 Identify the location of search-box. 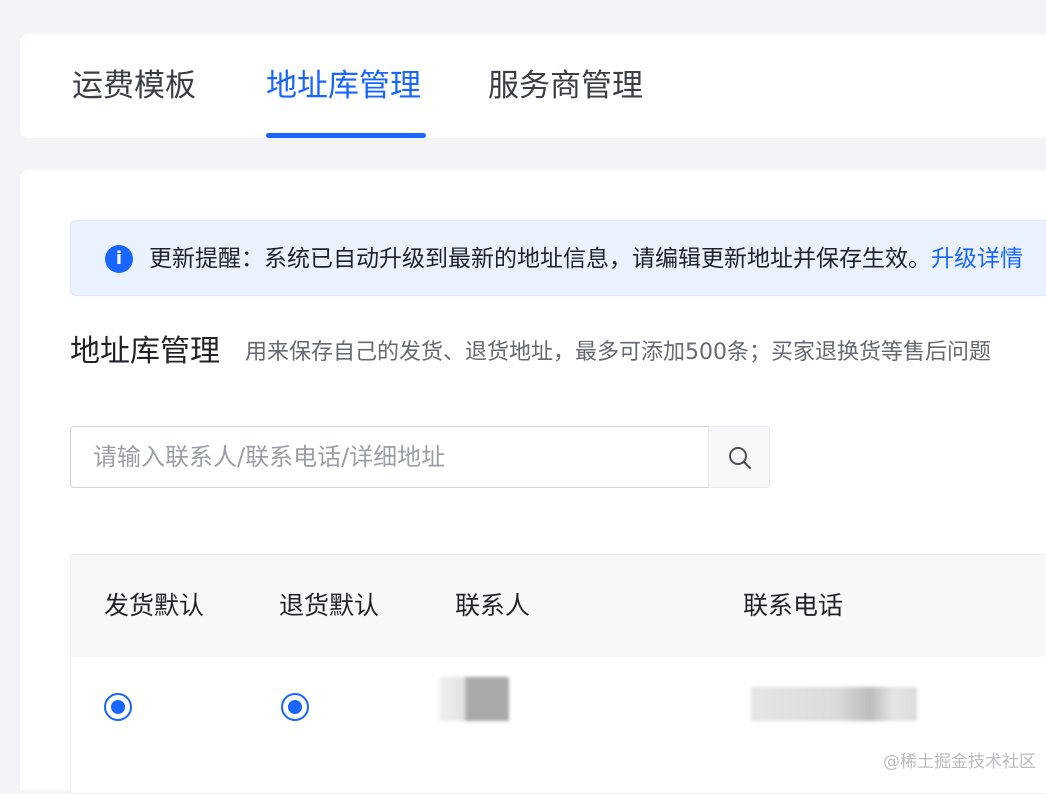
(390, 457).